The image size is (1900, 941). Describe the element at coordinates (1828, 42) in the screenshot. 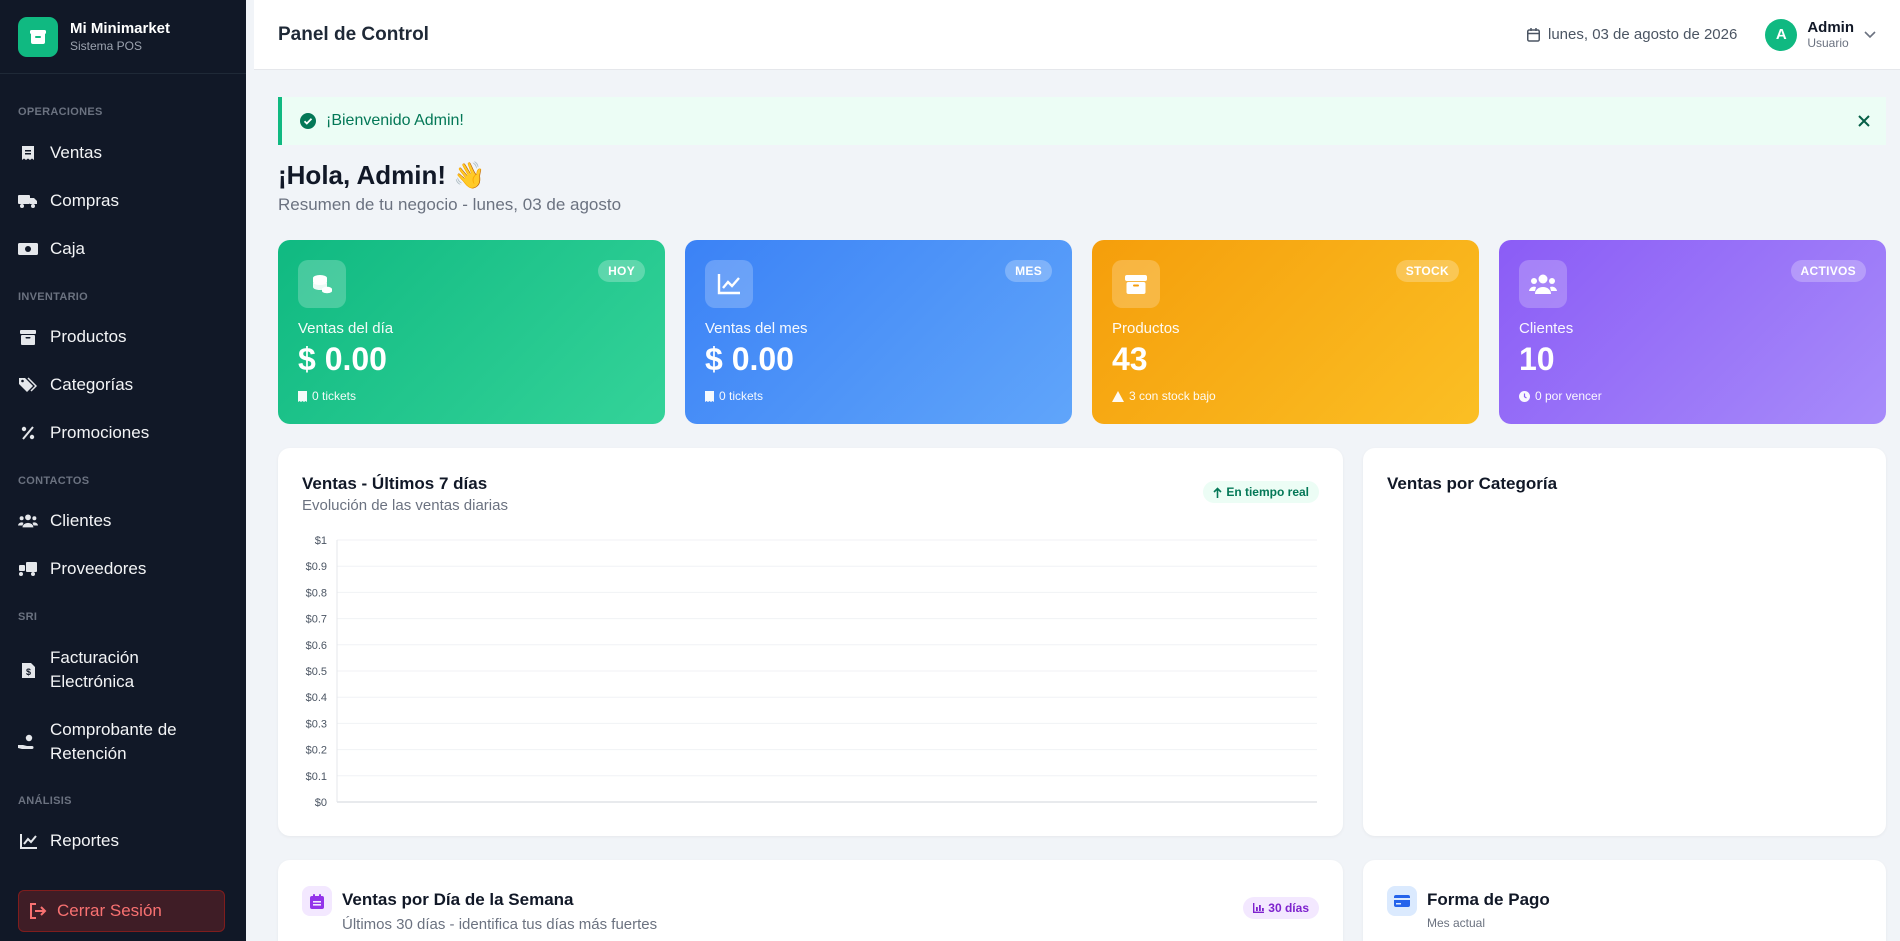

I see `user-role: Usuario` at that location.